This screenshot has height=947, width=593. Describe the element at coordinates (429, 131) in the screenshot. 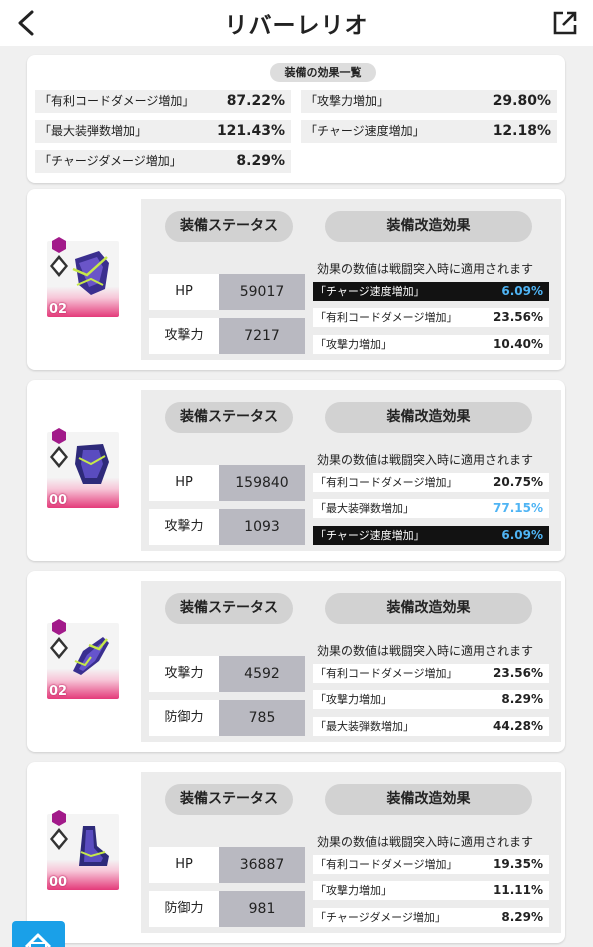

I see `summary-row: 「チャージ速度増加」 12.18%` at that location.